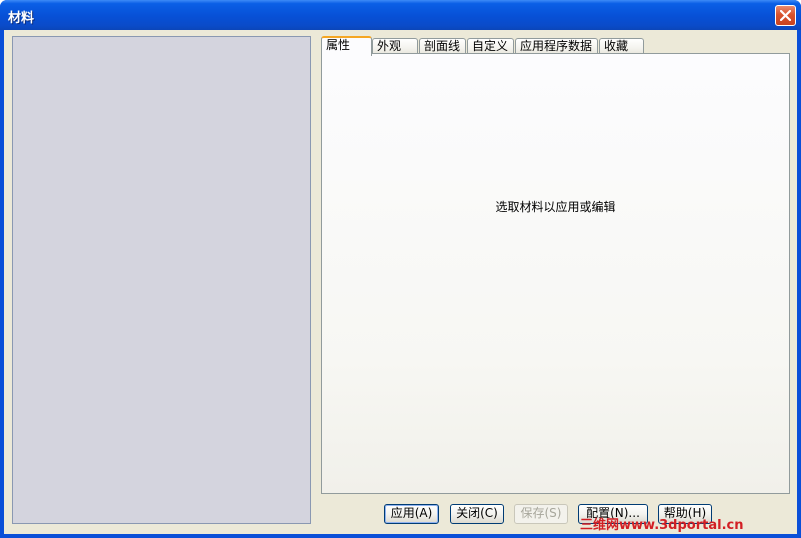 The height and width of the screenshot is (538, 801). Describe the element at coordinates (442, 46) in the screenshot. I see `tab-hatch: 剖面线` at that location.